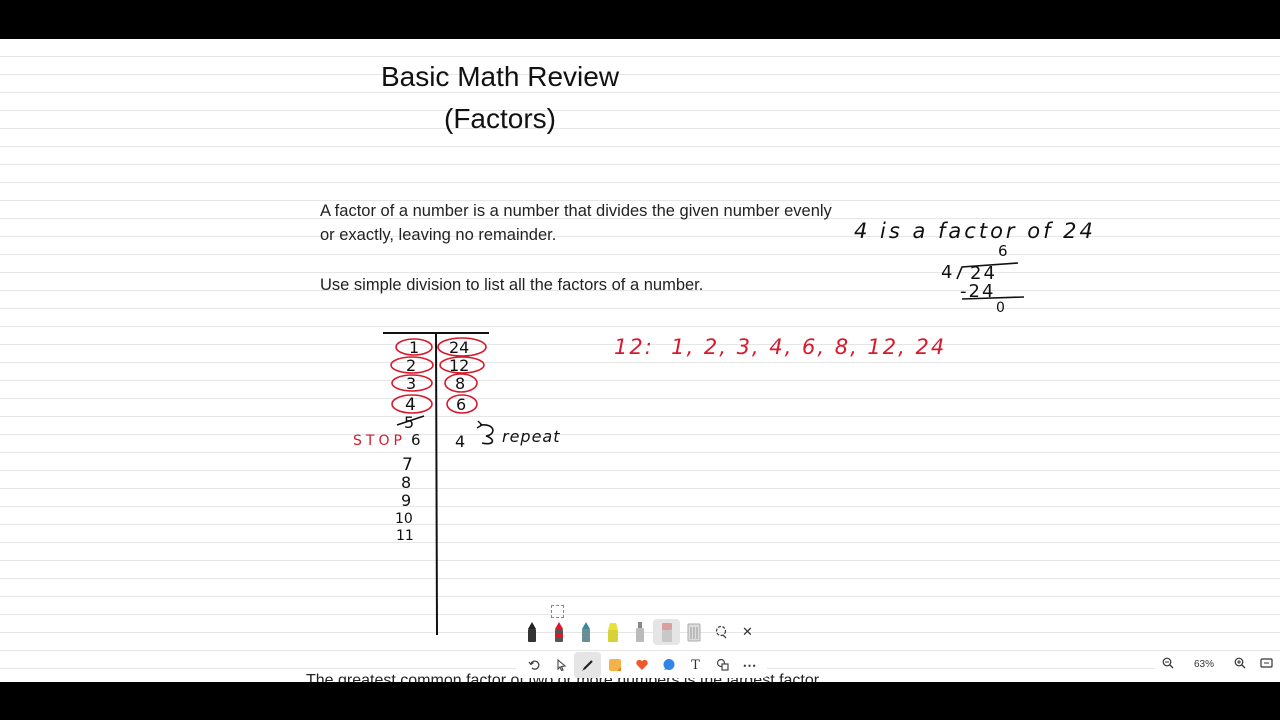  Describe the element at coordinates (460, 441) in the screenshot. I see `right-col-item: 4` at that location.